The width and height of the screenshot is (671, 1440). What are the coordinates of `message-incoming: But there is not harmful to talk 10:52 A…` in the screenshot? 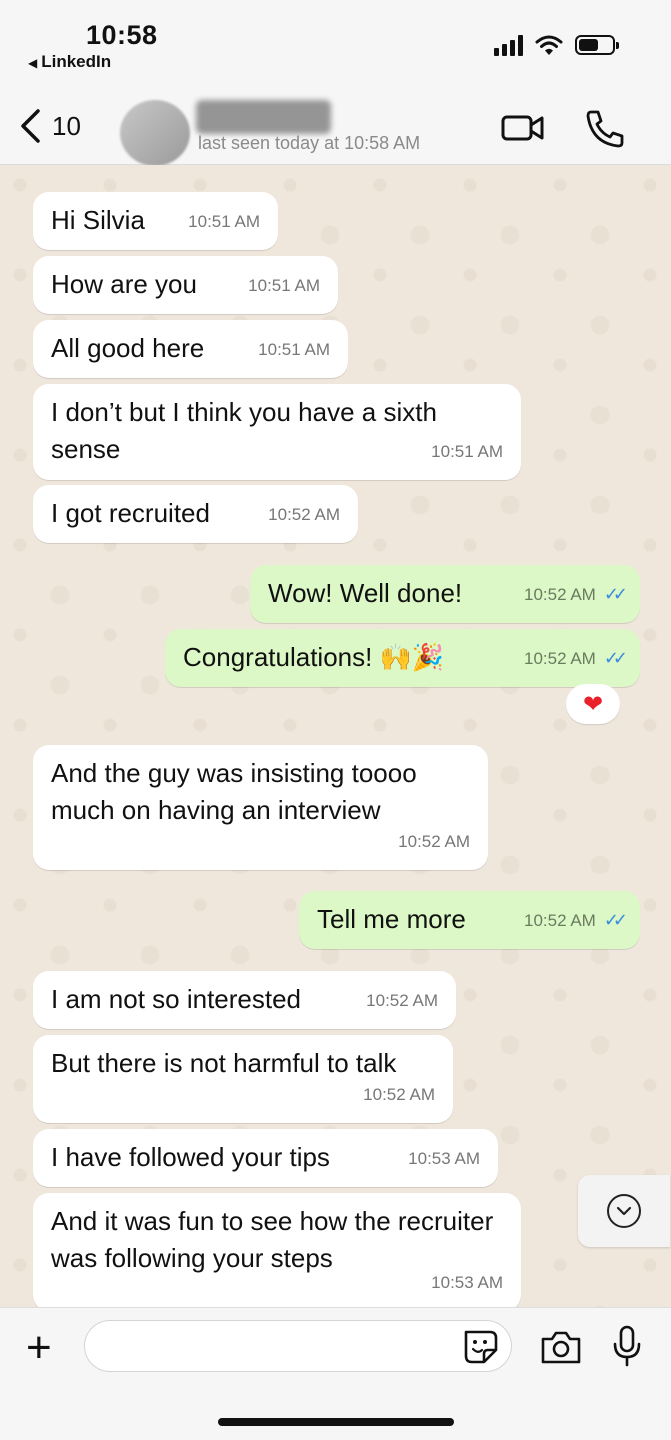 It's located at (243, 1079).